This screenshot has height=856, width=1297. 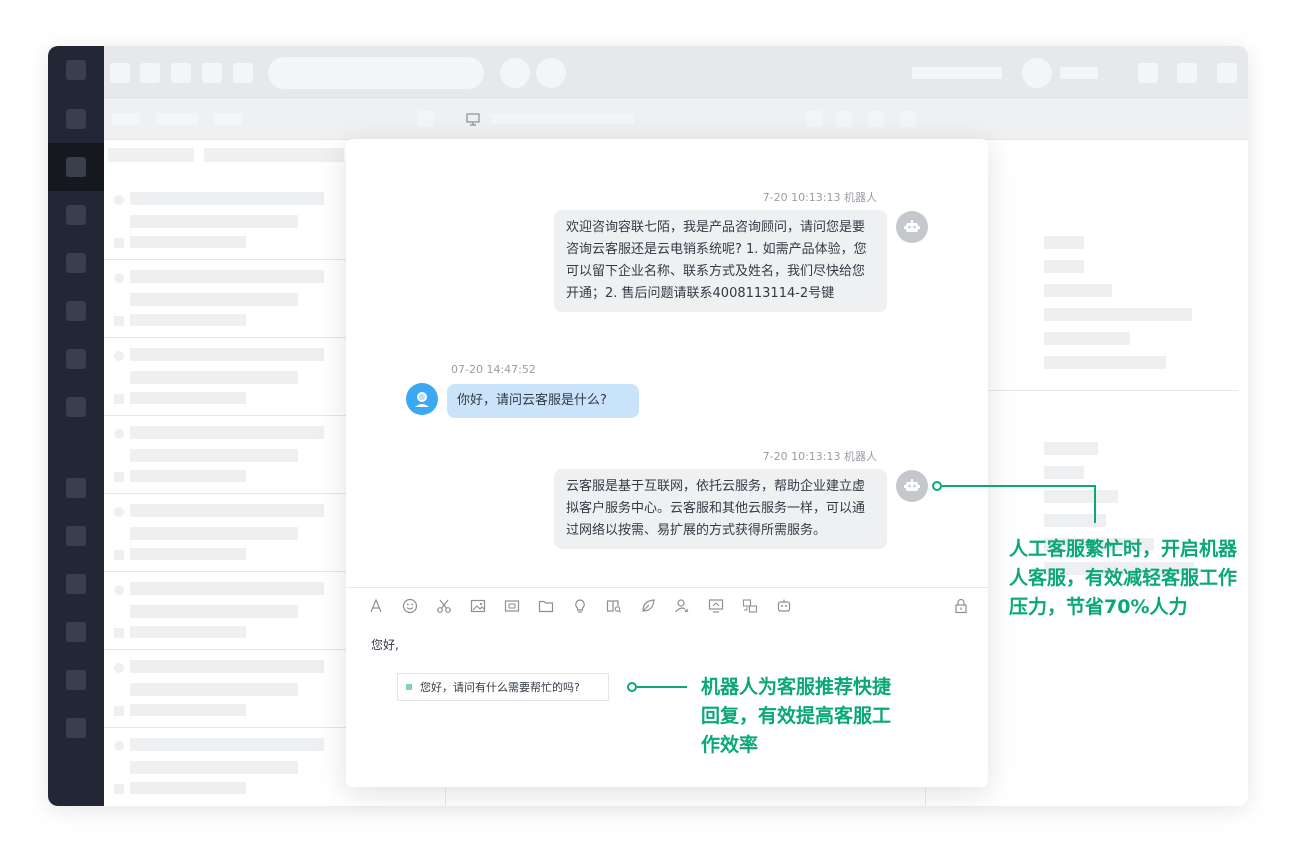 I want to click on search-input, so click(x=376, y=73).